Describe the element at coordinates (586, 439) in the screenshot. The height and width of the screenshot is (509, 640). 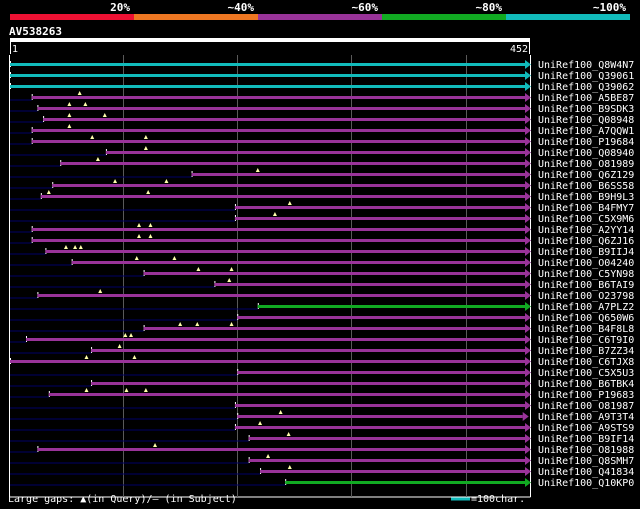
I see `hit-label: UniRef100_B9IF14` at that location.